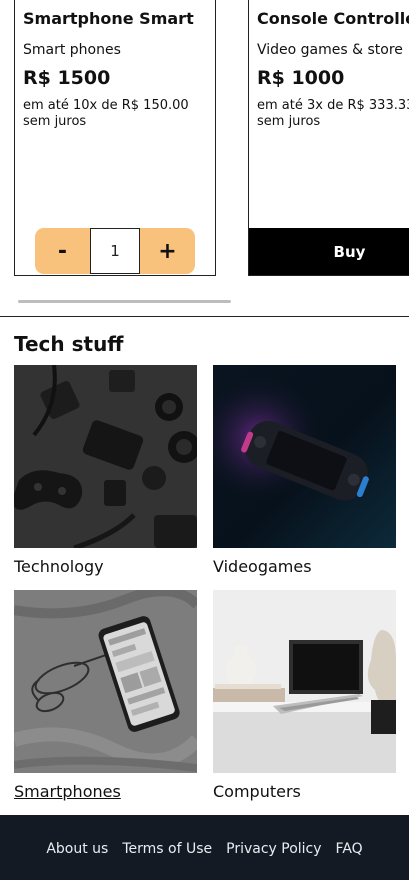 Image resolution: width=409 pixels, height=880 pixels. I want to click on category-tile-smartphones: Smartphones, so click(105, 695).